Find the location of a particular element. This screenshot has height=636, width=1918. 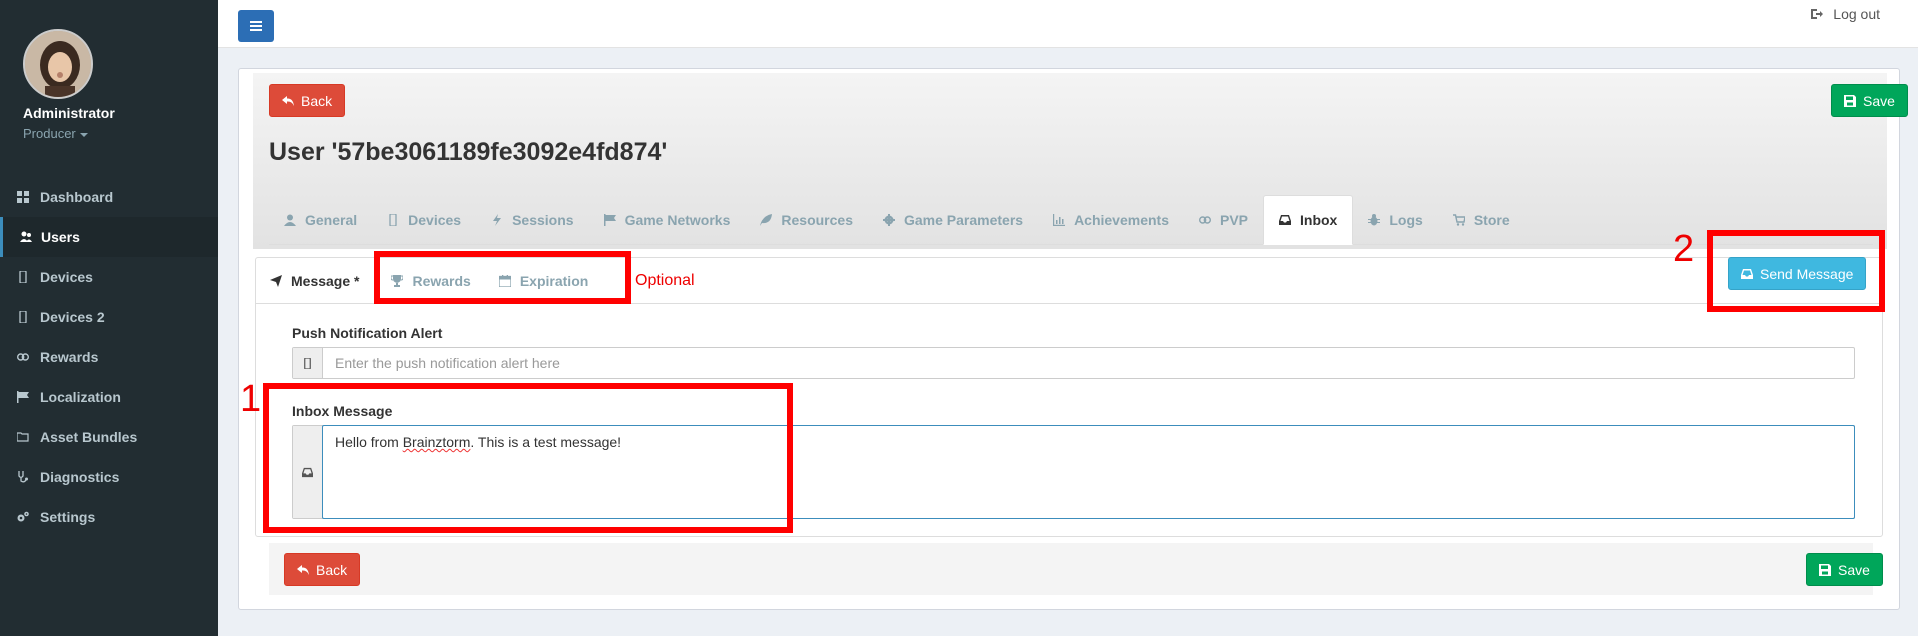

tab-label: Game Parameters is located at coordinates (963, 220).